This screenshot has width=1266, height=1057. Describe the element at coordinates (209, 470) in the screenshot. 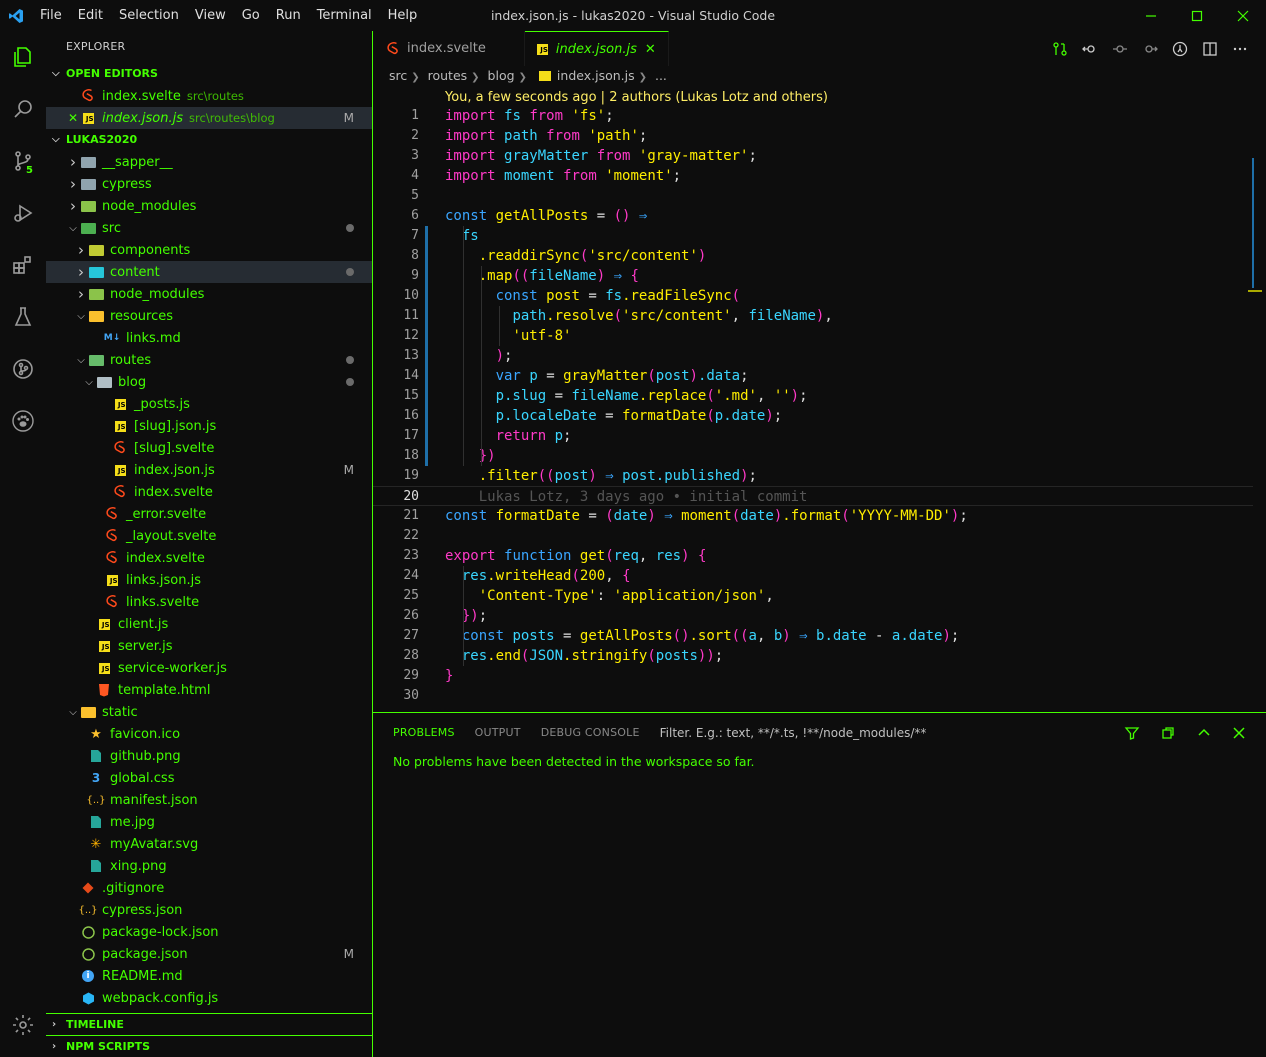

I see `tree-item: JS index.json.js M` at that location.